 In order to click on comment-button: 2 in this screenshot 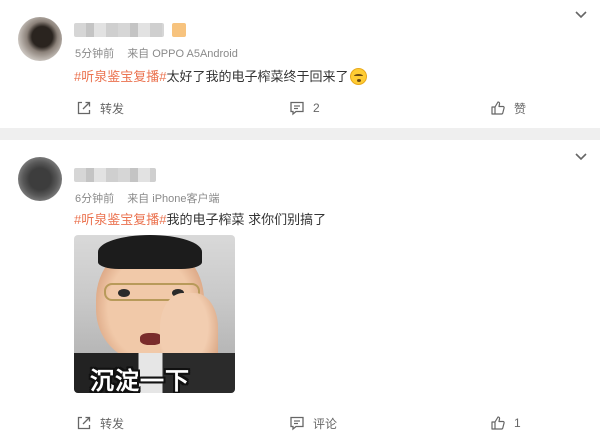, I will do `click(304, 108)`.